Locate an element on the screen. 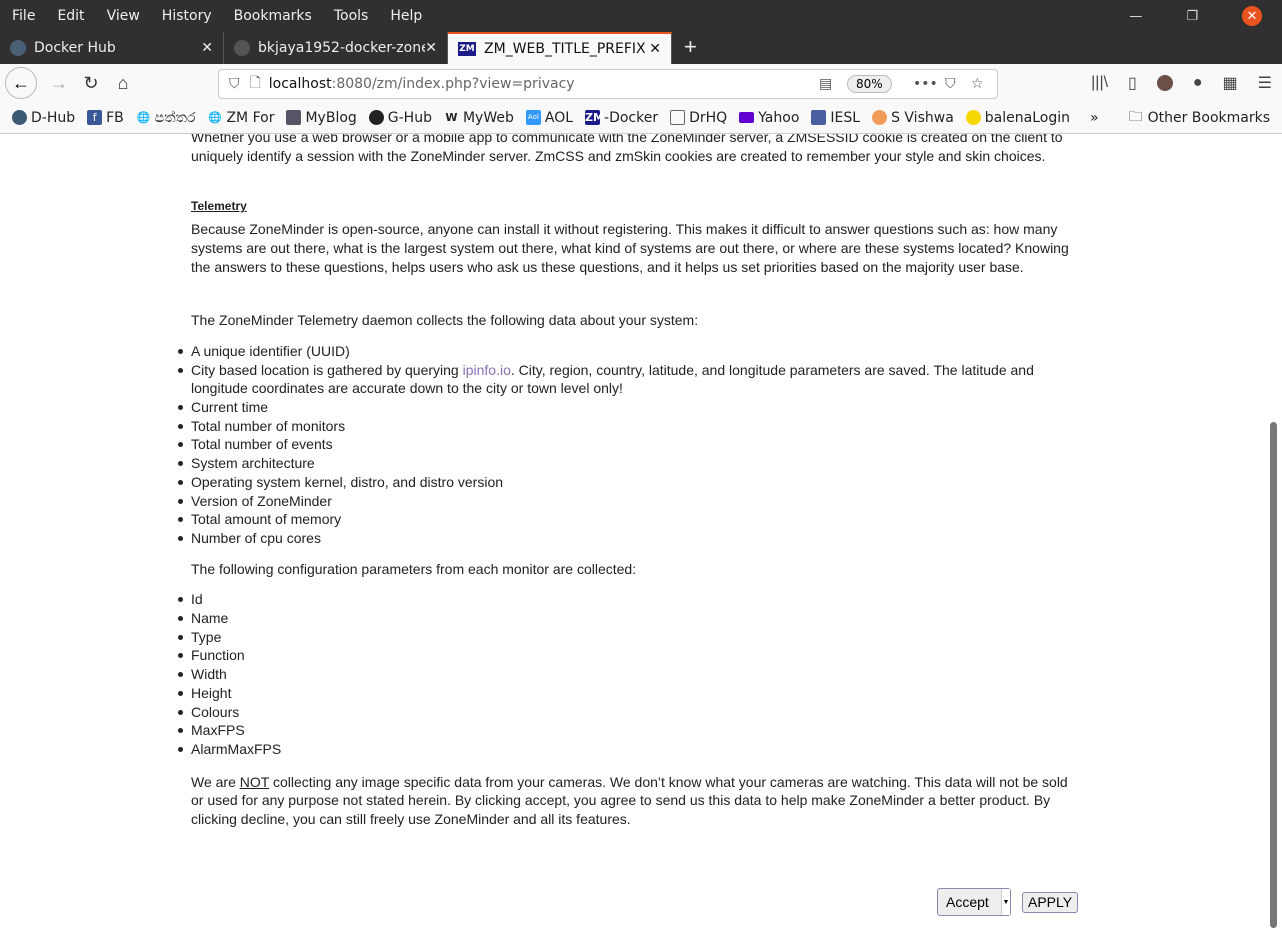  menu-tools: Tools is located at coordinates (351, 16).